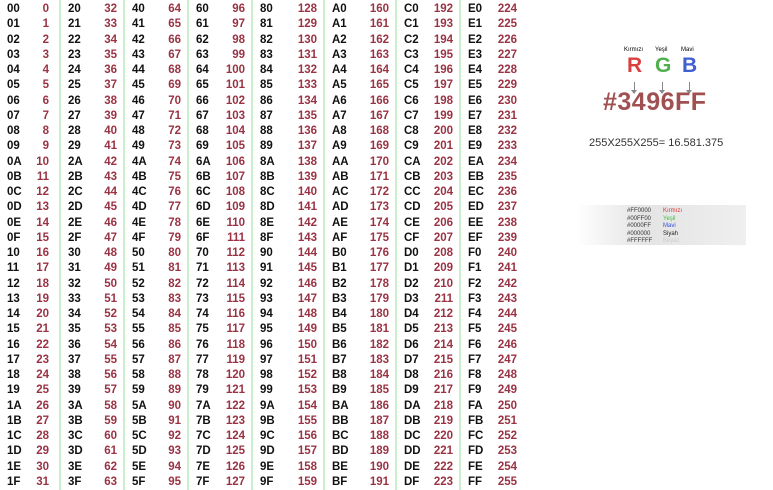 The height and width of the screenshot is (490, 773). I want to click on hex-value: 49, so click(138, 146).